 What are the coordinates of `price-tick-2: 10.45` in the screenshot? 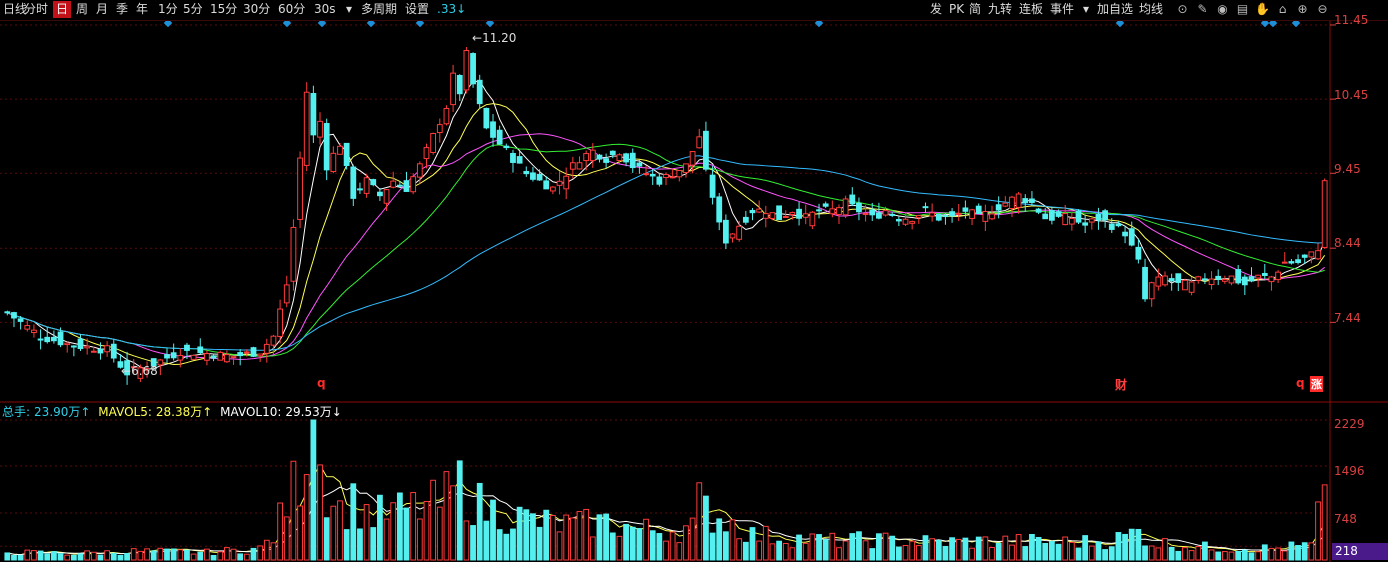 It's located at (1351, 95).